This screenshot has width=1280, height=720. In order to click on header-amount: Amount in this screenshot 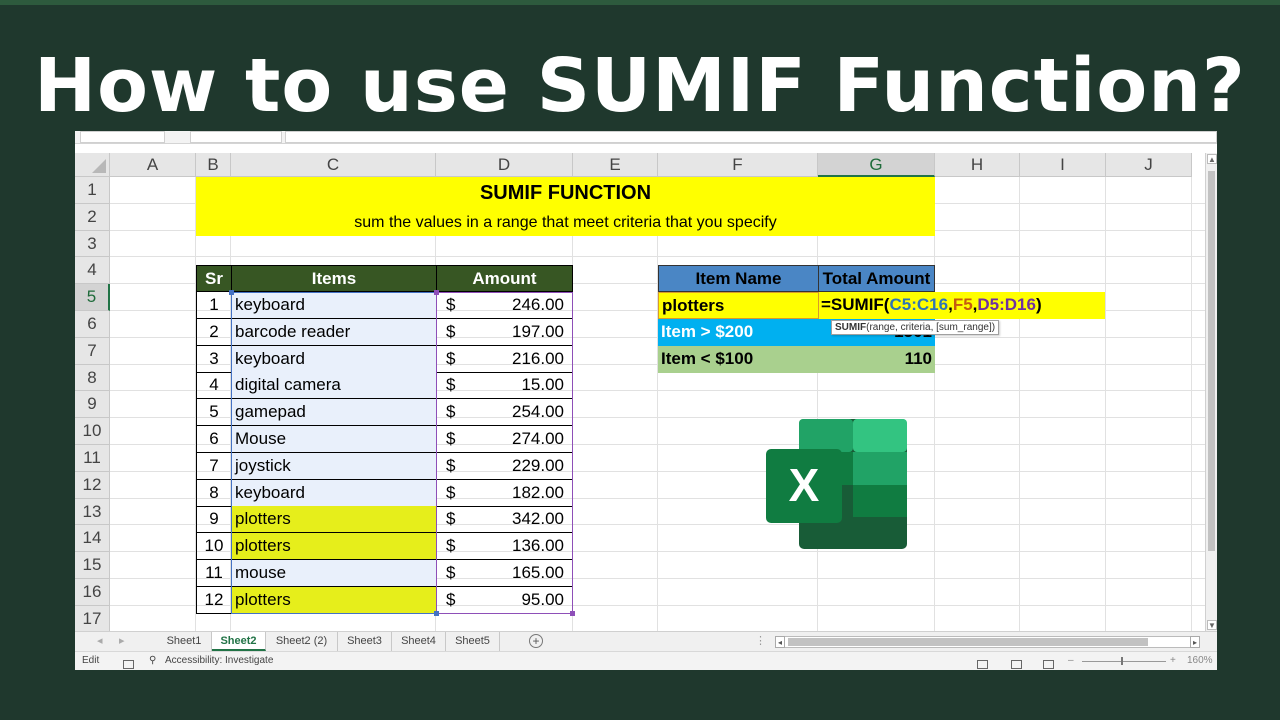, I will do `click(504, 278)`.